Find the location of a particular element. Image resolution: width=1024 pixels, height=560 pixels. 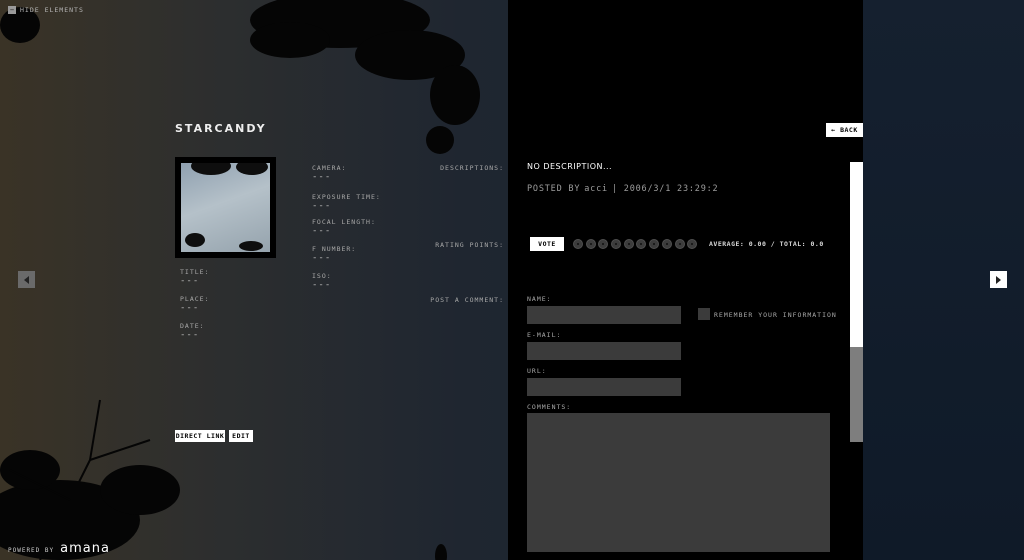

exposure-value: --- is located at coordinates (322, 206).